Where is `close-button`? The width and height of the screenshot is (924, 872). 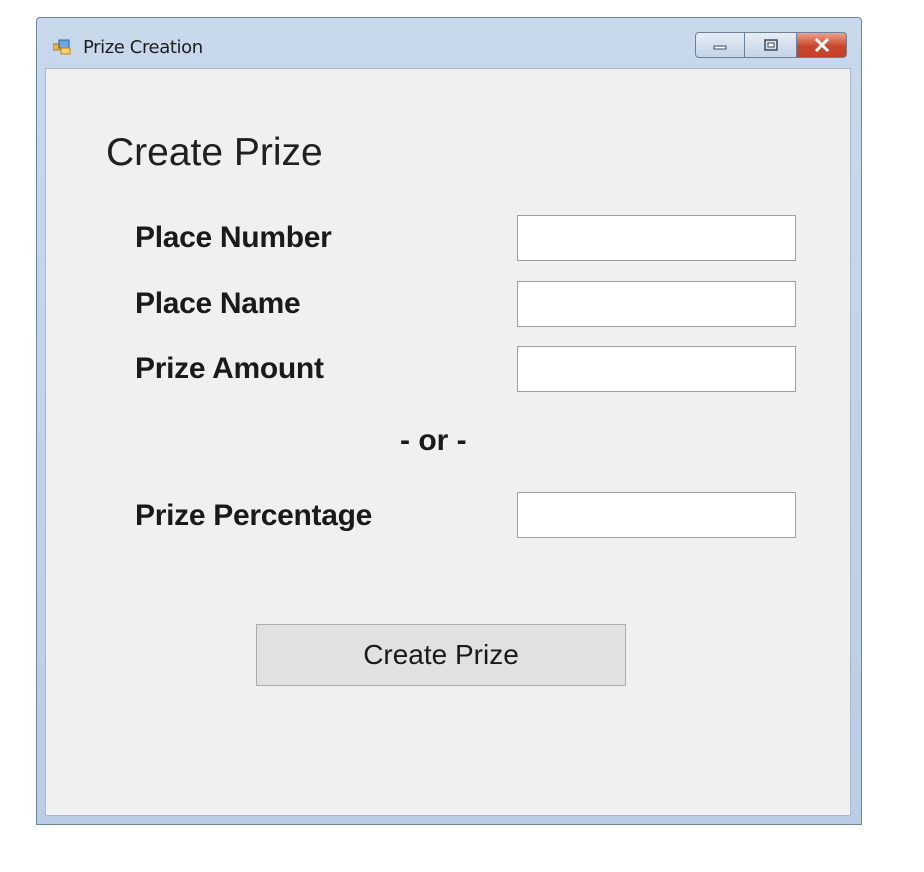 close-button is located at coordinates (822, 45).